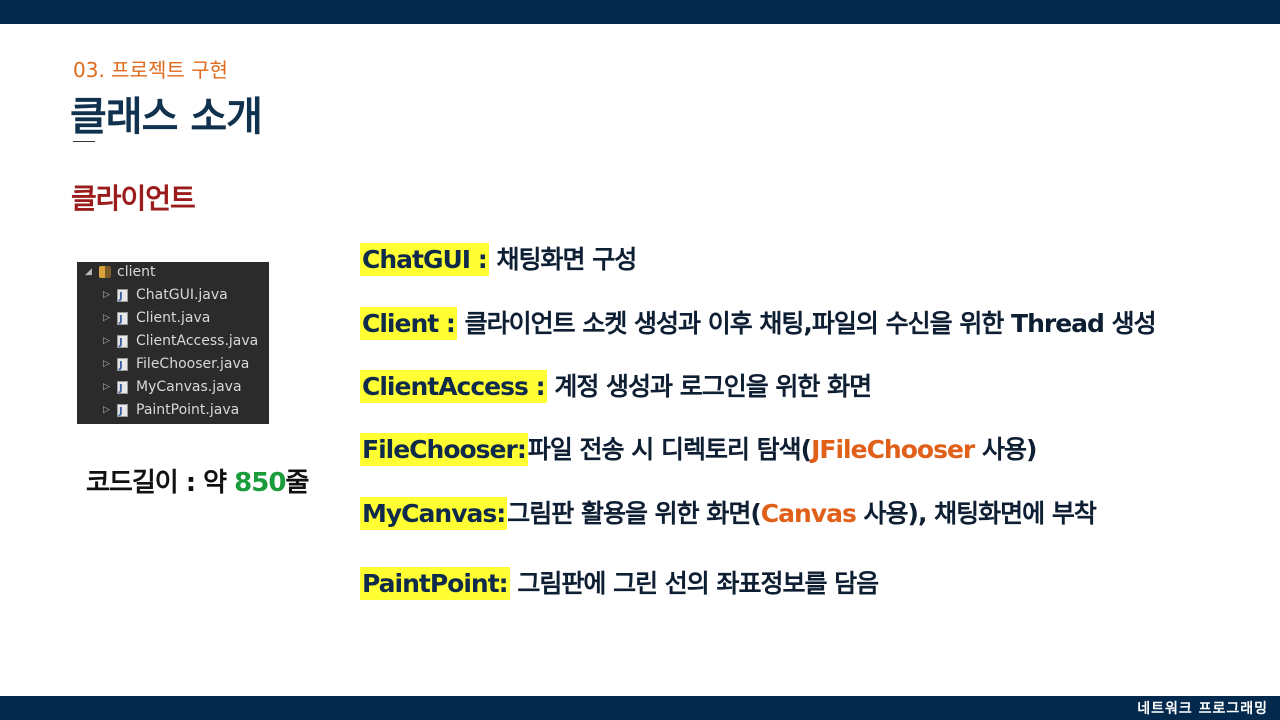 This screenshot has width=1280, height=720. I want to click on class-desc: 사용), 채팅화면에 부착, so click(976, 513).